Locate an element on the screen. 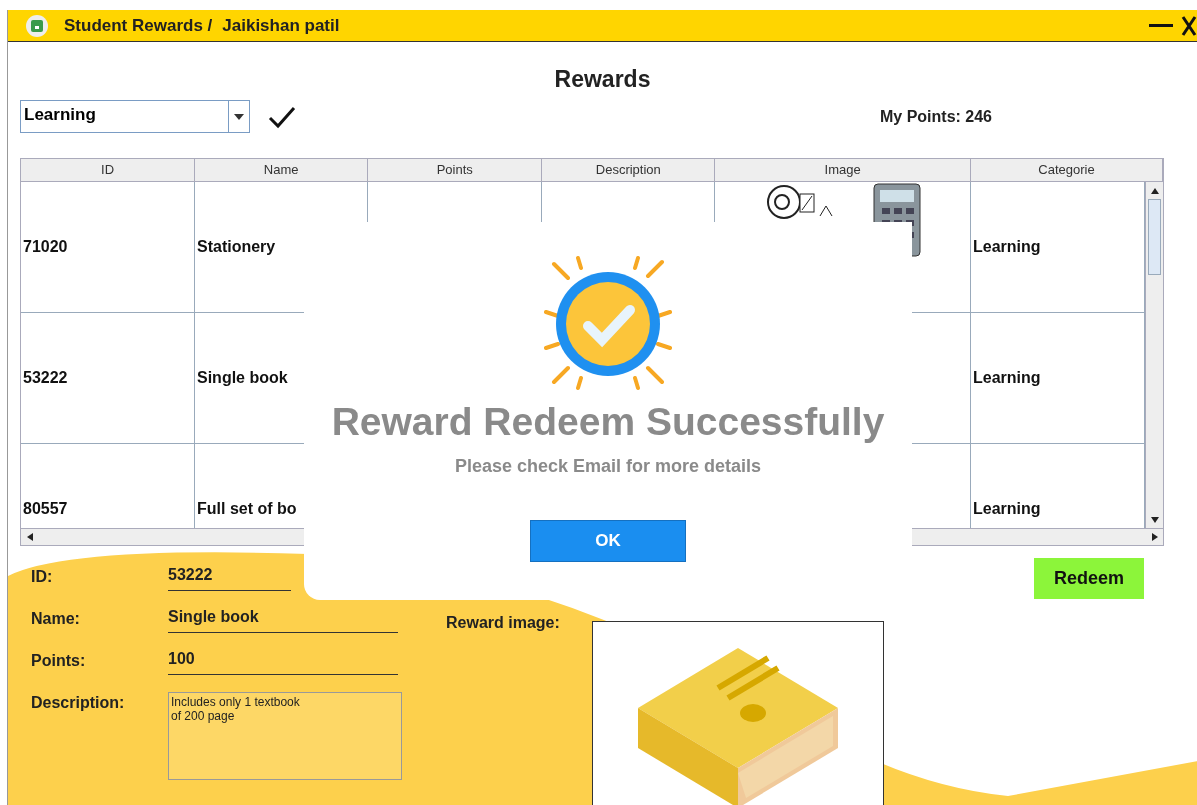  scroll-right-icon is located at coordinates (1154, 537).